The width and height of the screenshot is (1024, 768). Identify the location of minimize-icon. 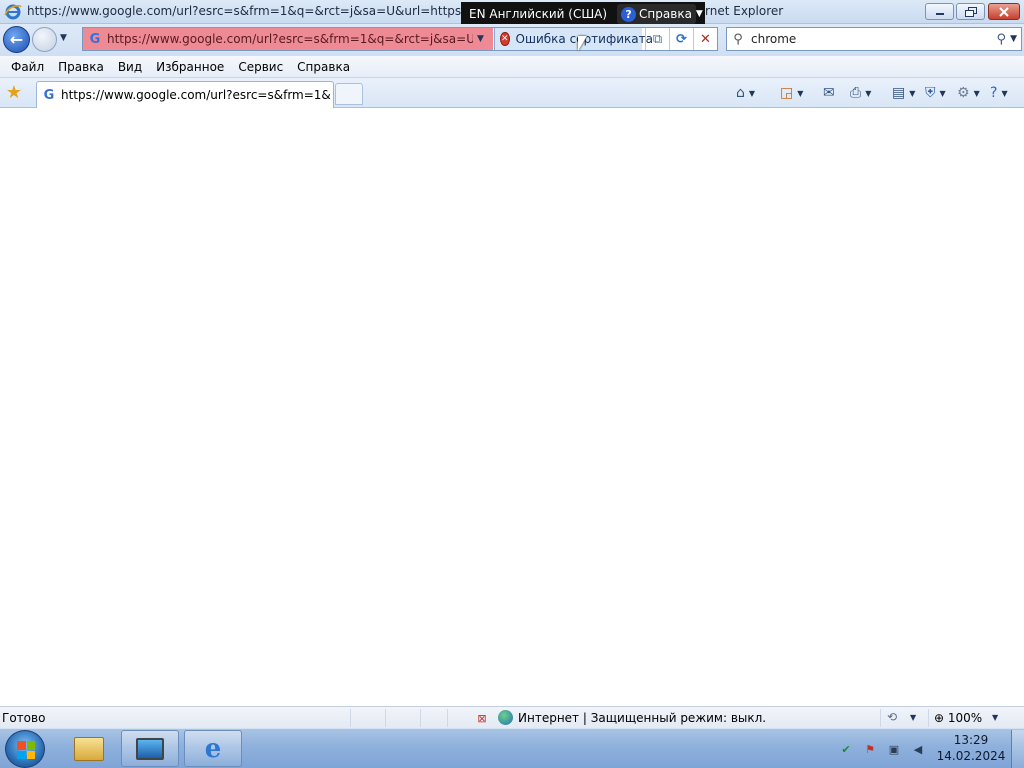
(939, 13).